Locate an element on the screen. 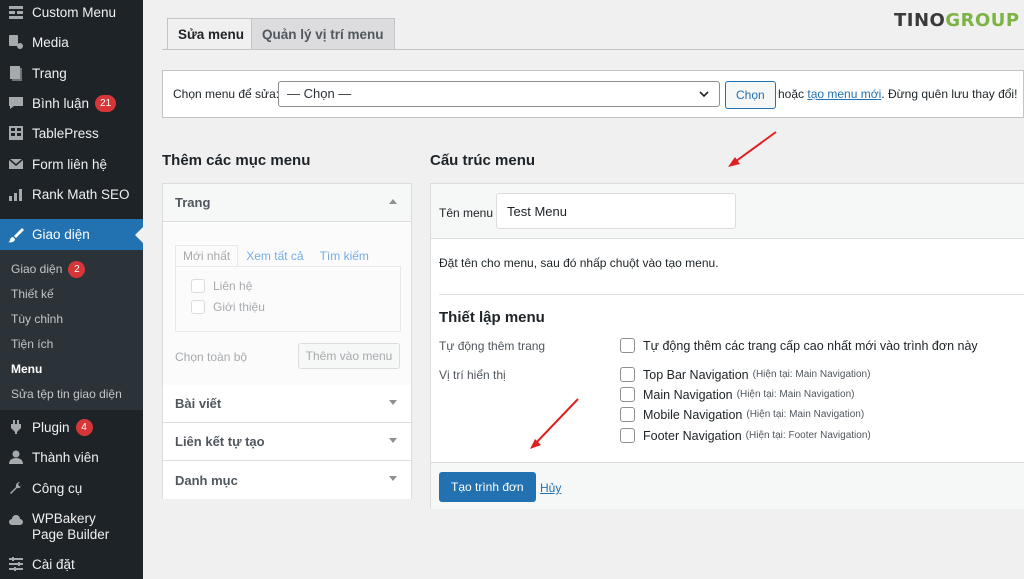 The image size is (1024, 579). menu-footer: Tạo trình đơn Hủy is located at coordinates (727, 485).